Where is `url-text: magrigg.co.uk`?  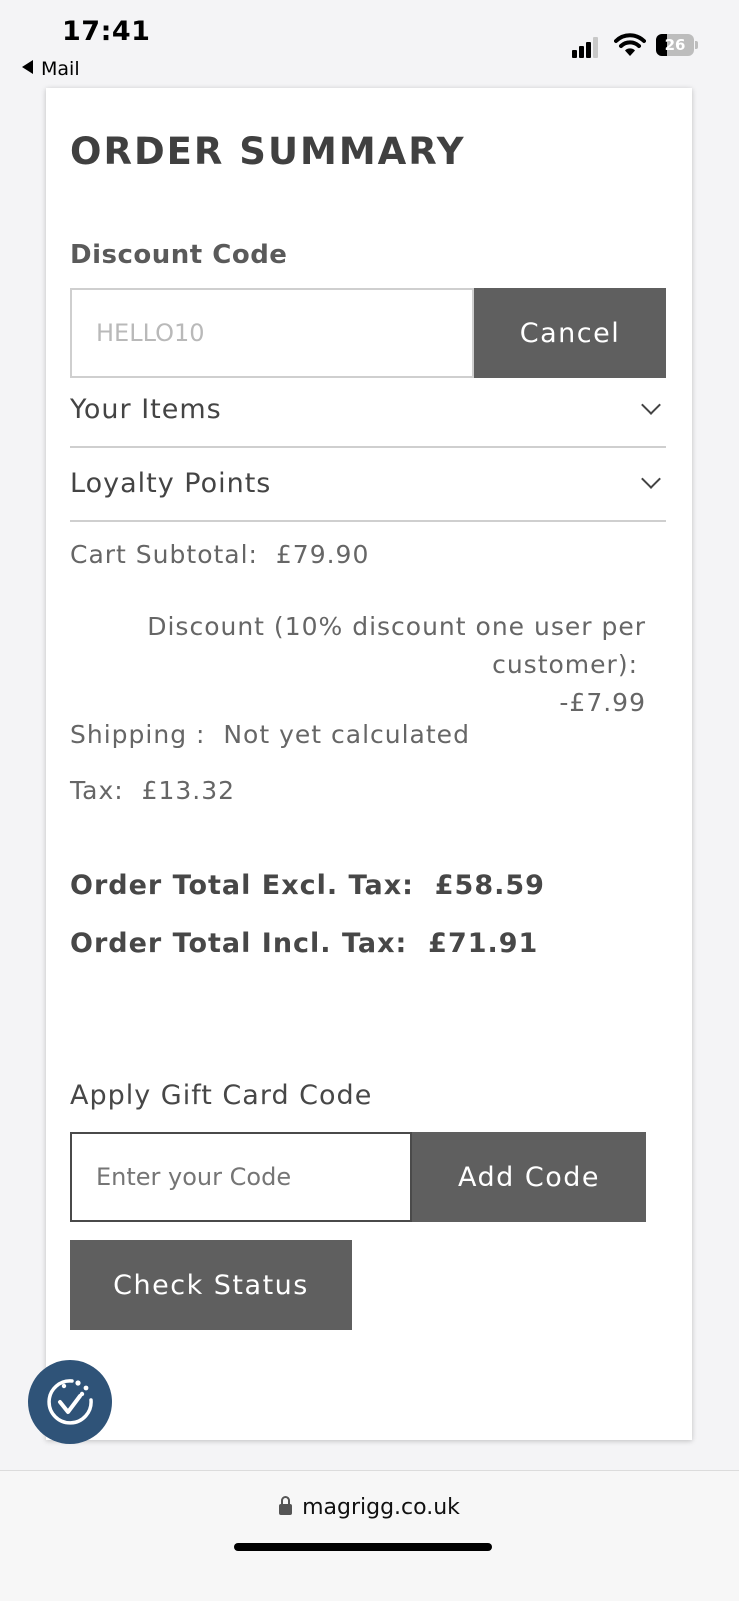 url-text: magrigg.co.uk is located at coordinates (381, 1507).